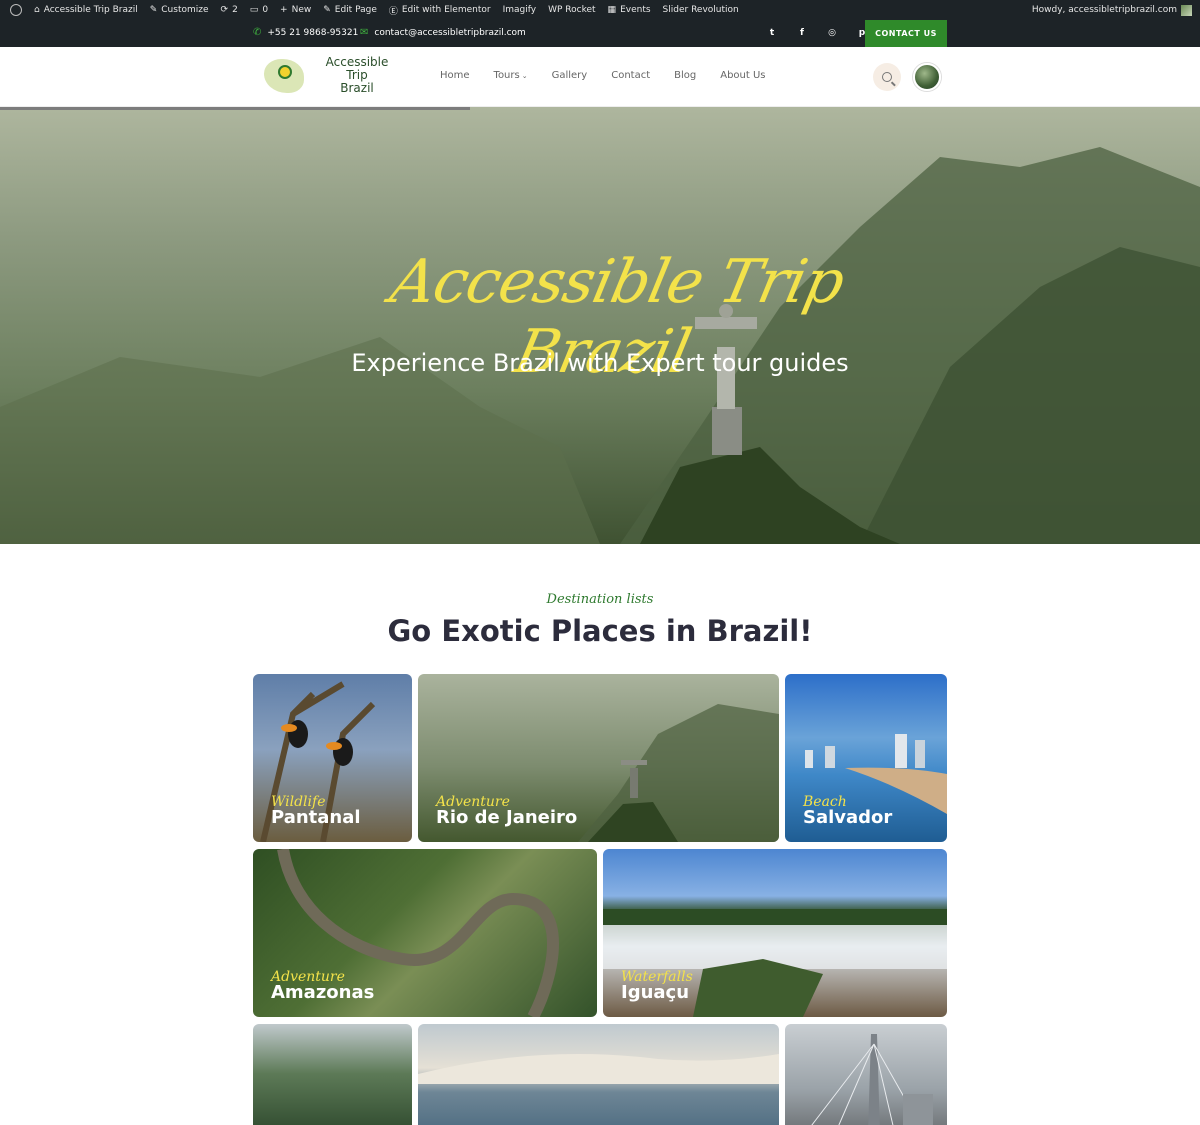 The image size is (1200, 1125). Describe the element at coordinates (153, 10) in the screenshot. I see `brush-icon: ✎` at that location.